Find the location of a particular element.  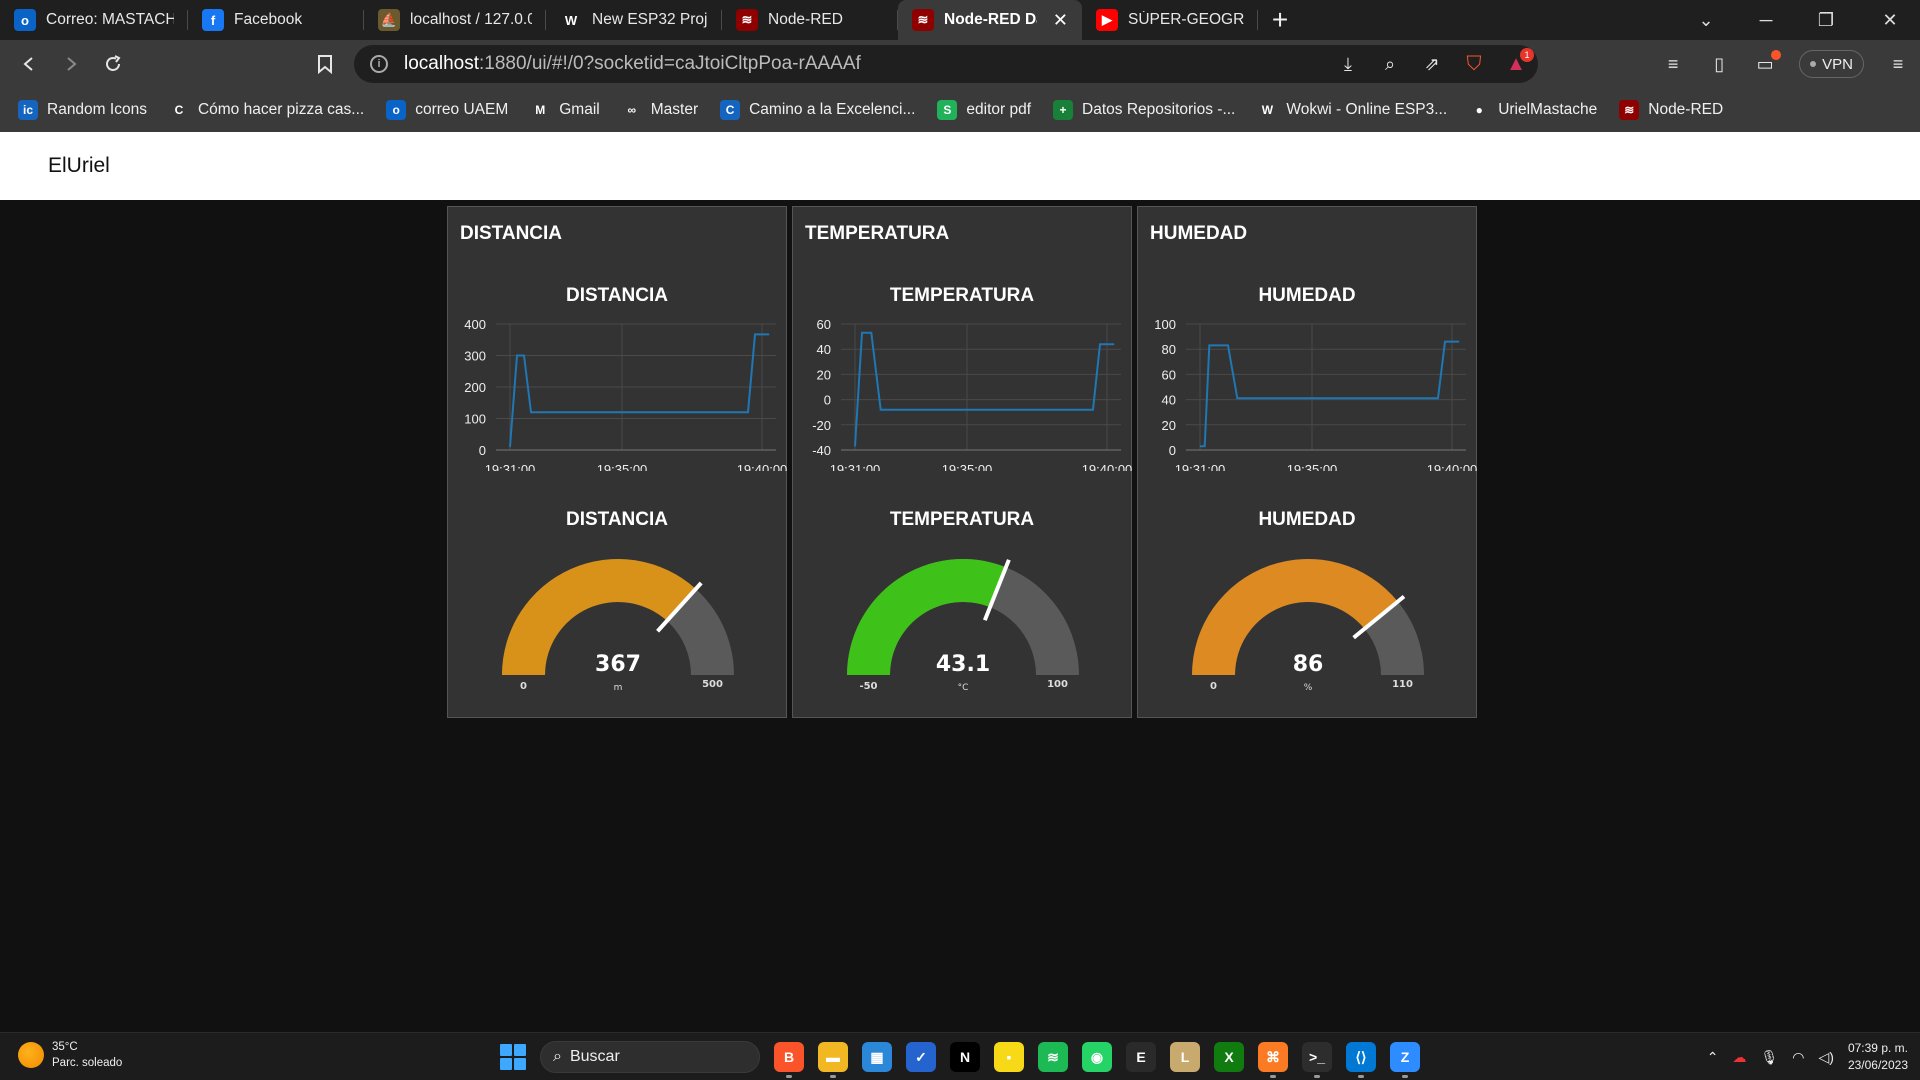

y-tick-label: 400 is located at coordinates (475, 324).